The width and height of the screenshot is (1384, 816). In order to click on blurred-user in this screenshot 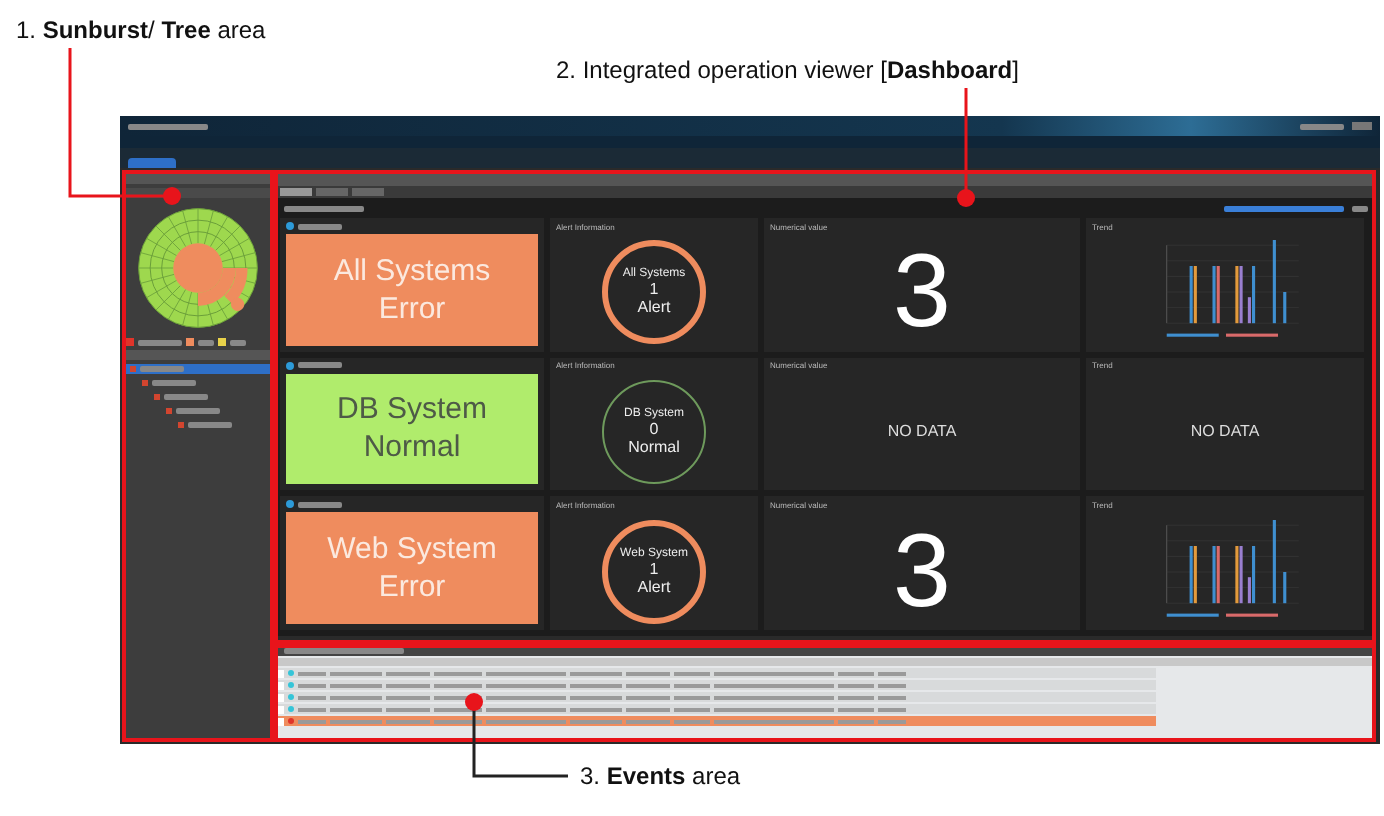, I will do `click(1322, 126)`.